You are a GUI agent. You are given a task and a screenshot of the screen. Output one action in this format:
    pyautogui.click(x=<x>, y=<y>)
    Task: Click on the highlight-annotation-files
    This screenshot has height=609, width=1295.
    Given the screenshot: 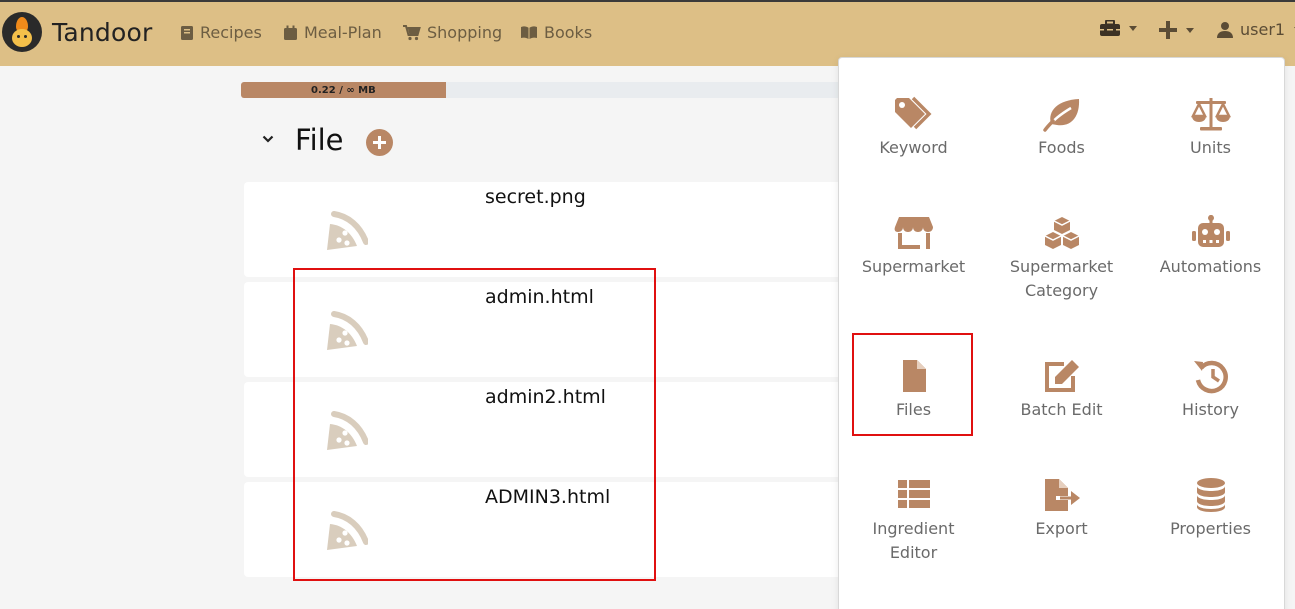 What is the action you would take?
    pyautogui.click(x=474, y=424)
    